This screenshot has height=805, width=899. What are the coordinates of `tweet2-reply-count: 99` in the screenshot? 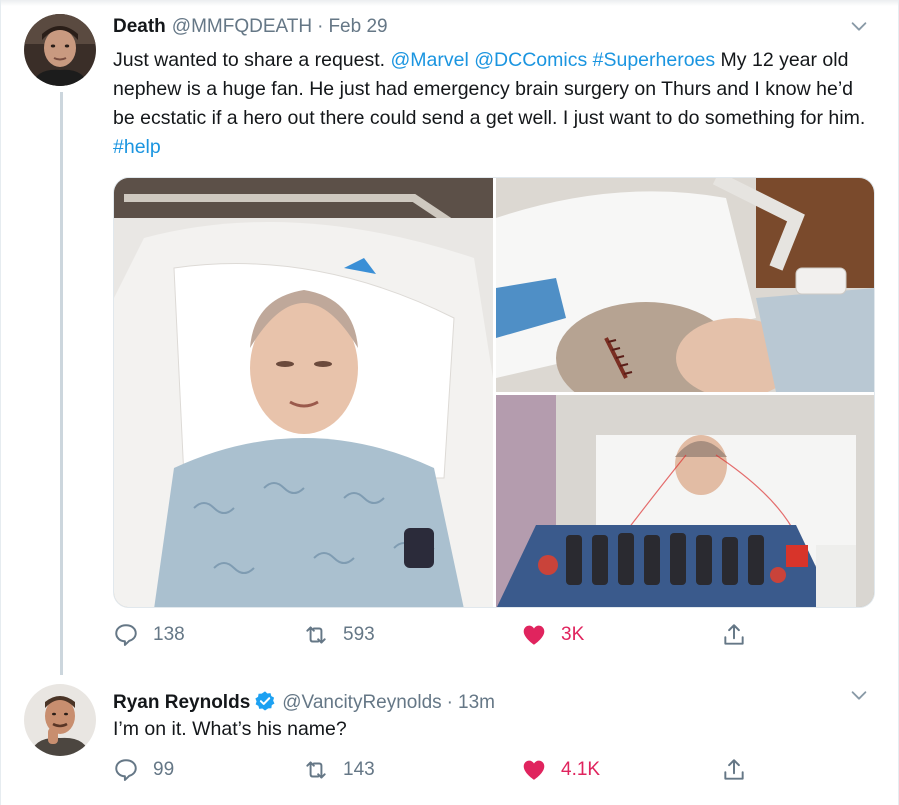 It's located at (164, 769).